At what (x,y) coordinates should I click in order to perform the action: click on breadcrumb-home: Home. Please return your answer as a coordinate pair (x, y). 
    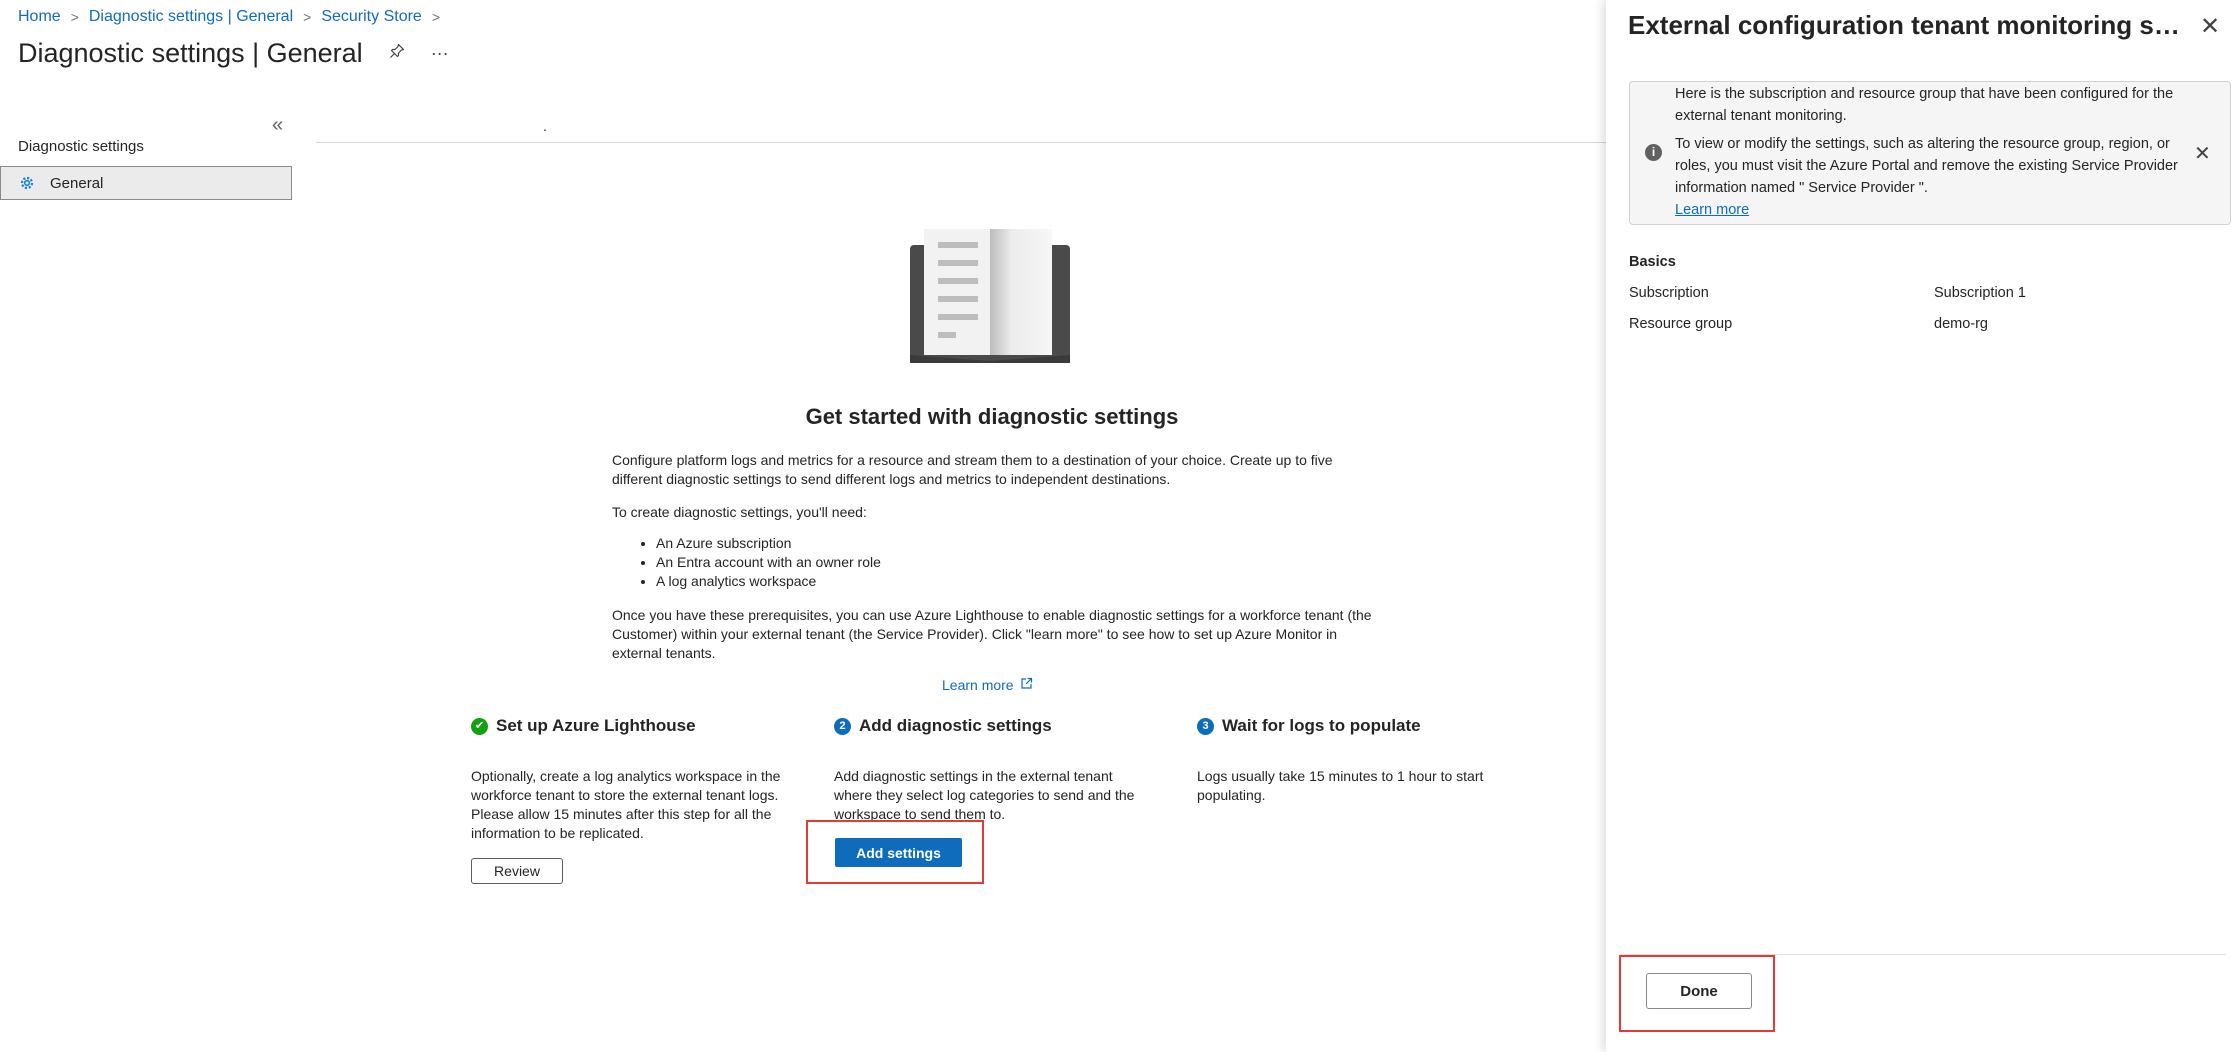
    Looking at the image, I should click on (39, 17).